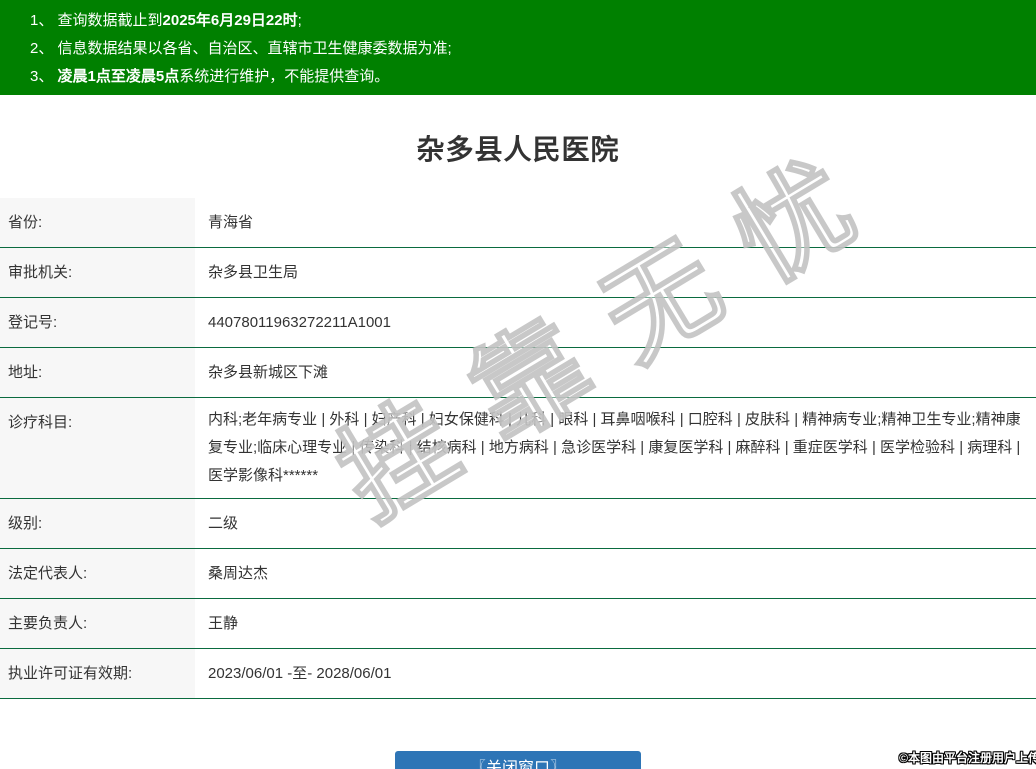 The image size is (1036, 769). Describe the element at coordinates (97, 222) in the screenshot. I see `row-label: 省份:` at that location.